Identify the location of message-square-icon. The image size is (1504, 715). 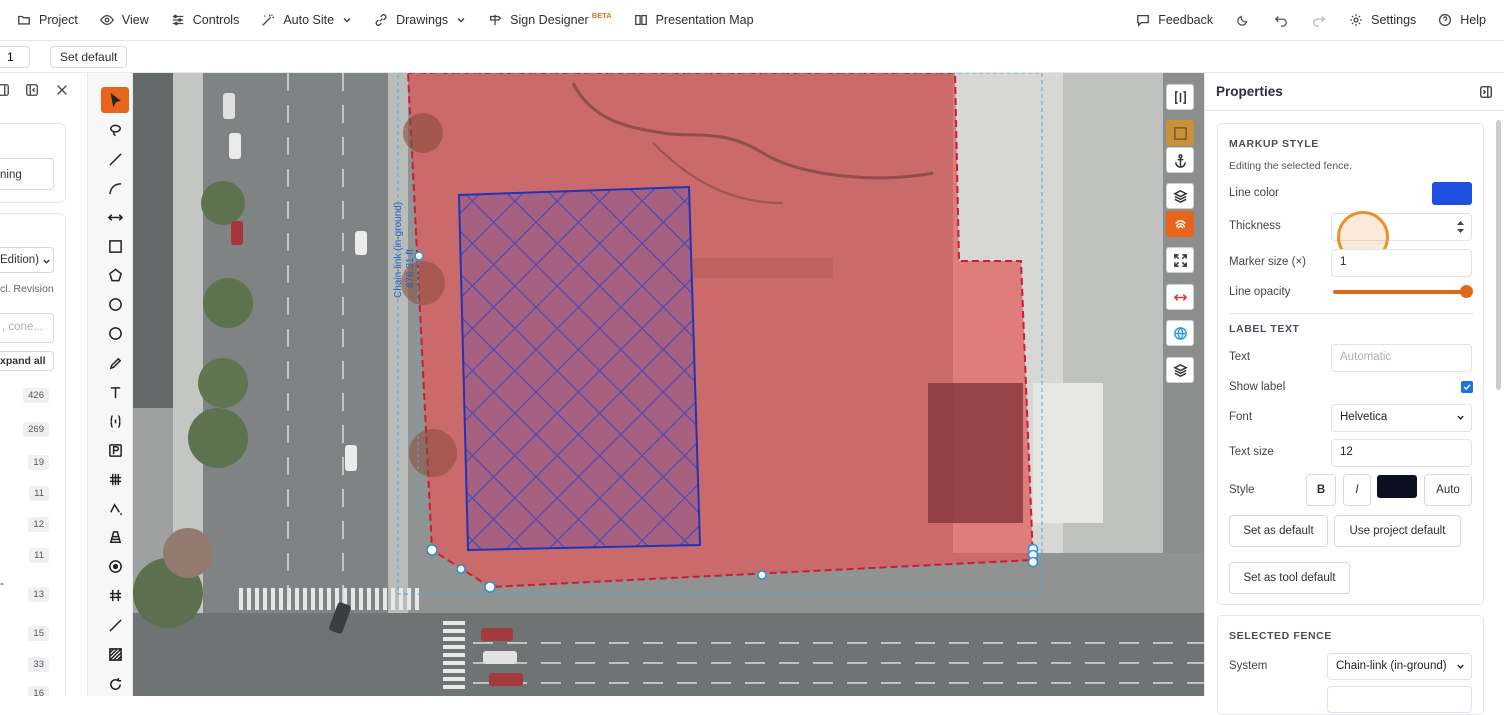
(1143, 20).